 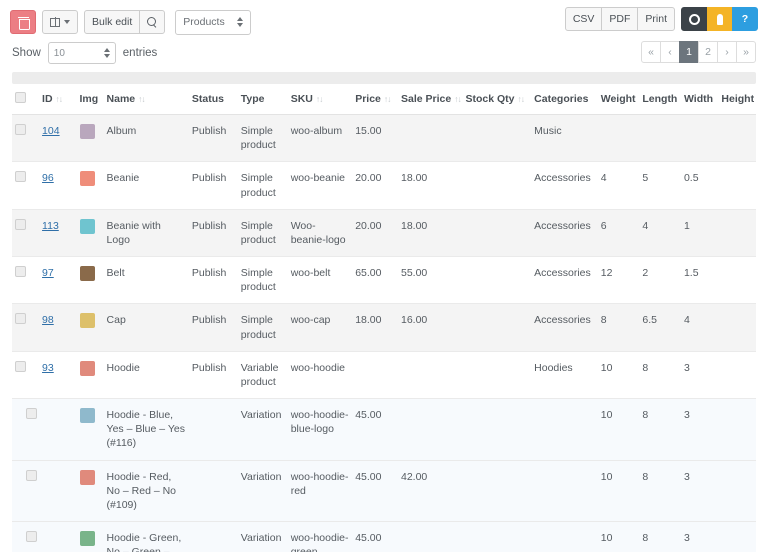 I want to click on column-header-price: Price ↑↓, so click(x=375, y=99).